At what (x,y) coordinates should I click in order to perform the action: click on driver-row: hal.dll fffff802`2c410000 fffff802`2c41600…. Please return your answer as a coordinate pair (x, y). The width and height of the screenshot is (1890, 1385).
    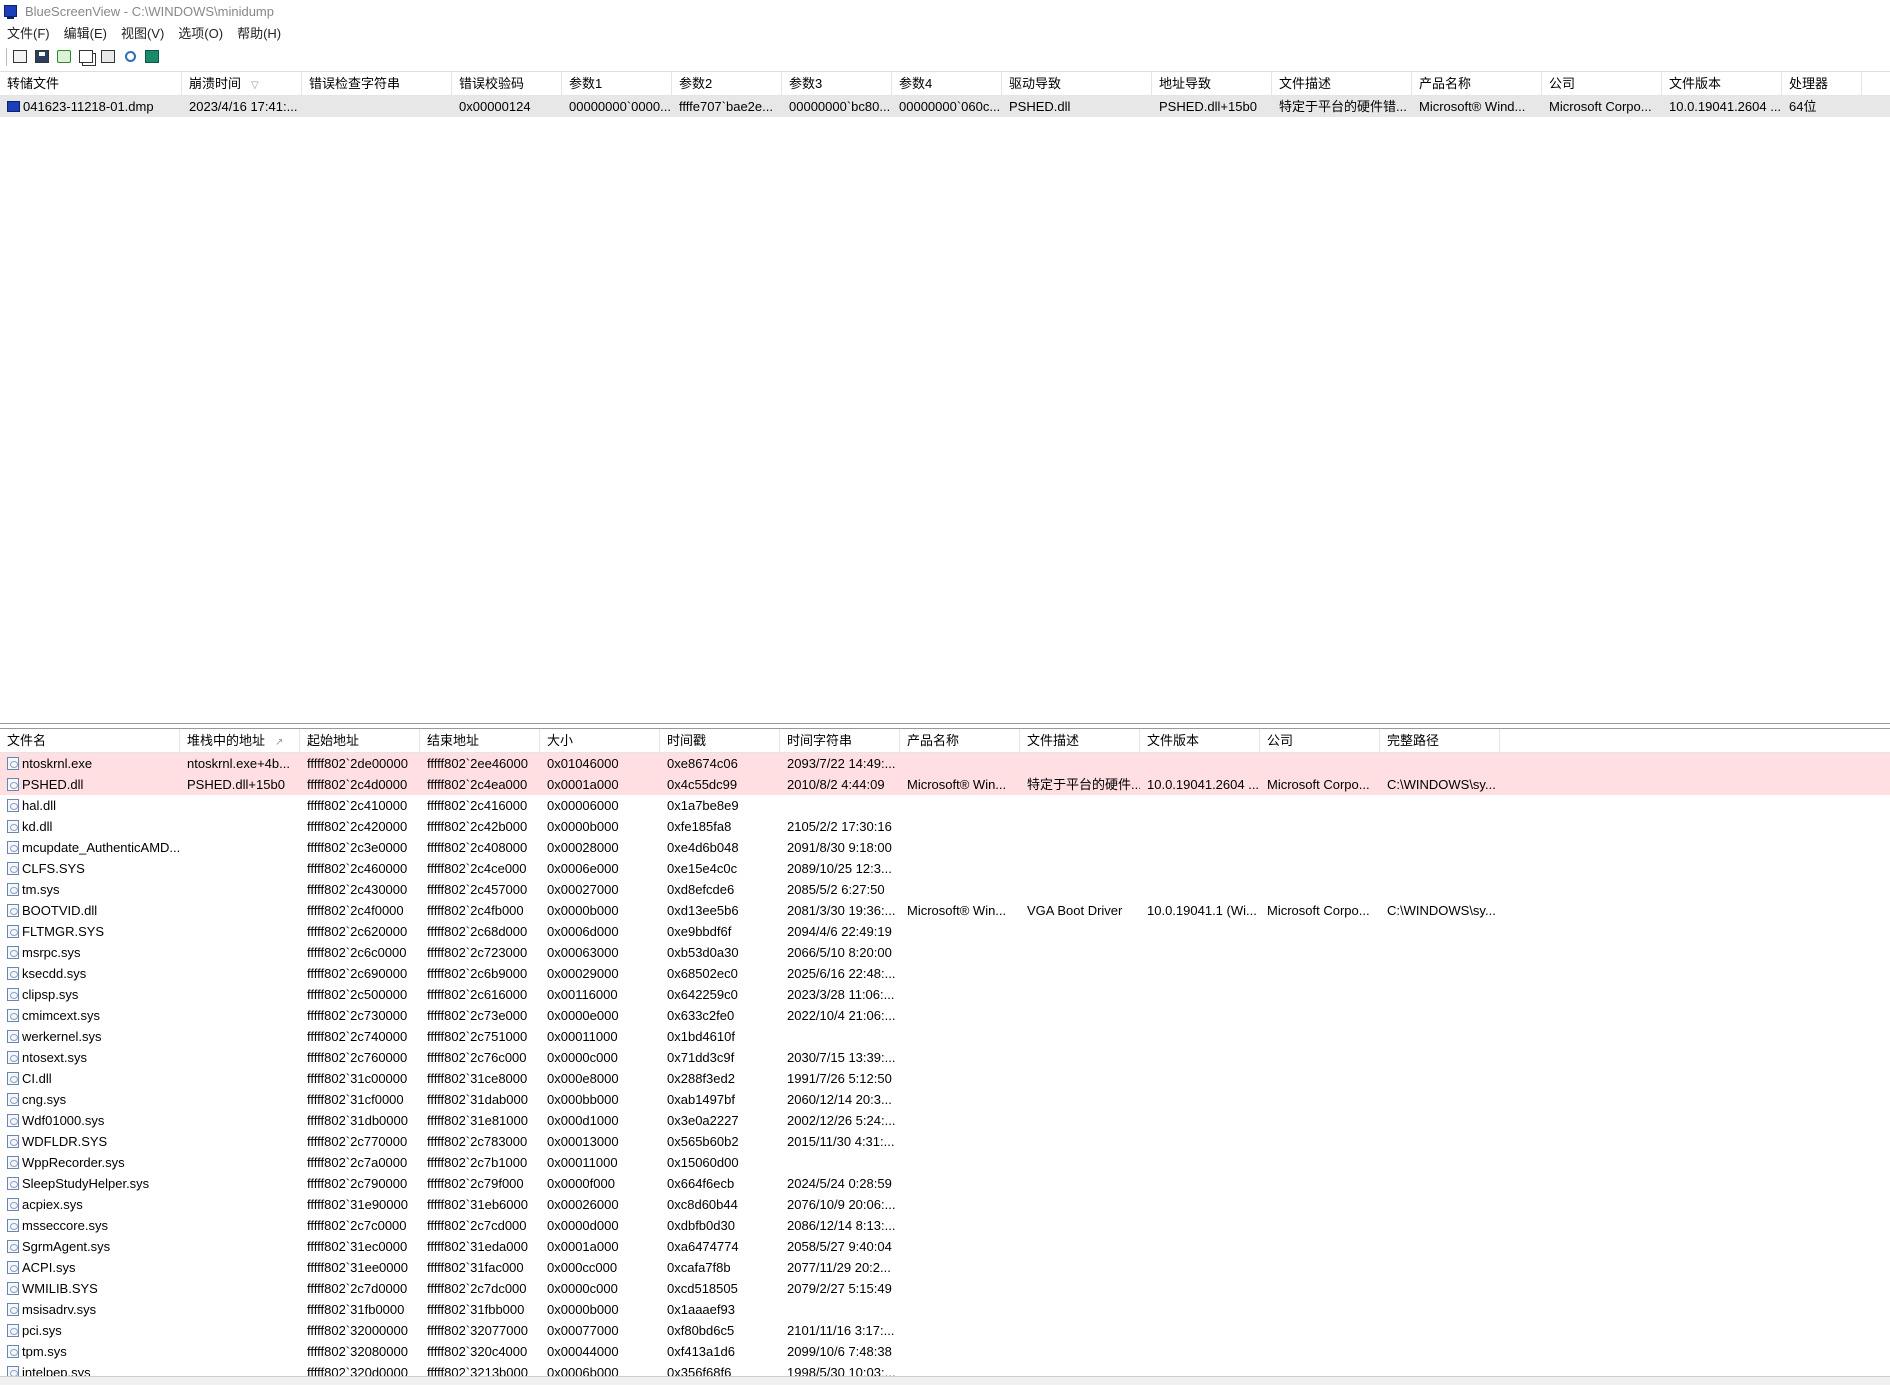
    Looking at the image, I should click on (945, 805).